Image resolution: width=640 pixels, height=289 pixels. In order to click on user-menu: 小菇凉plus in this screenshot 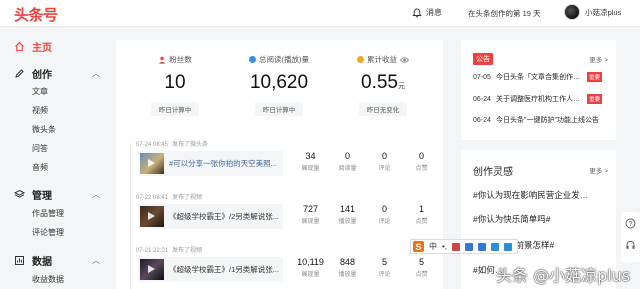, I will do `click(592, 12)`.